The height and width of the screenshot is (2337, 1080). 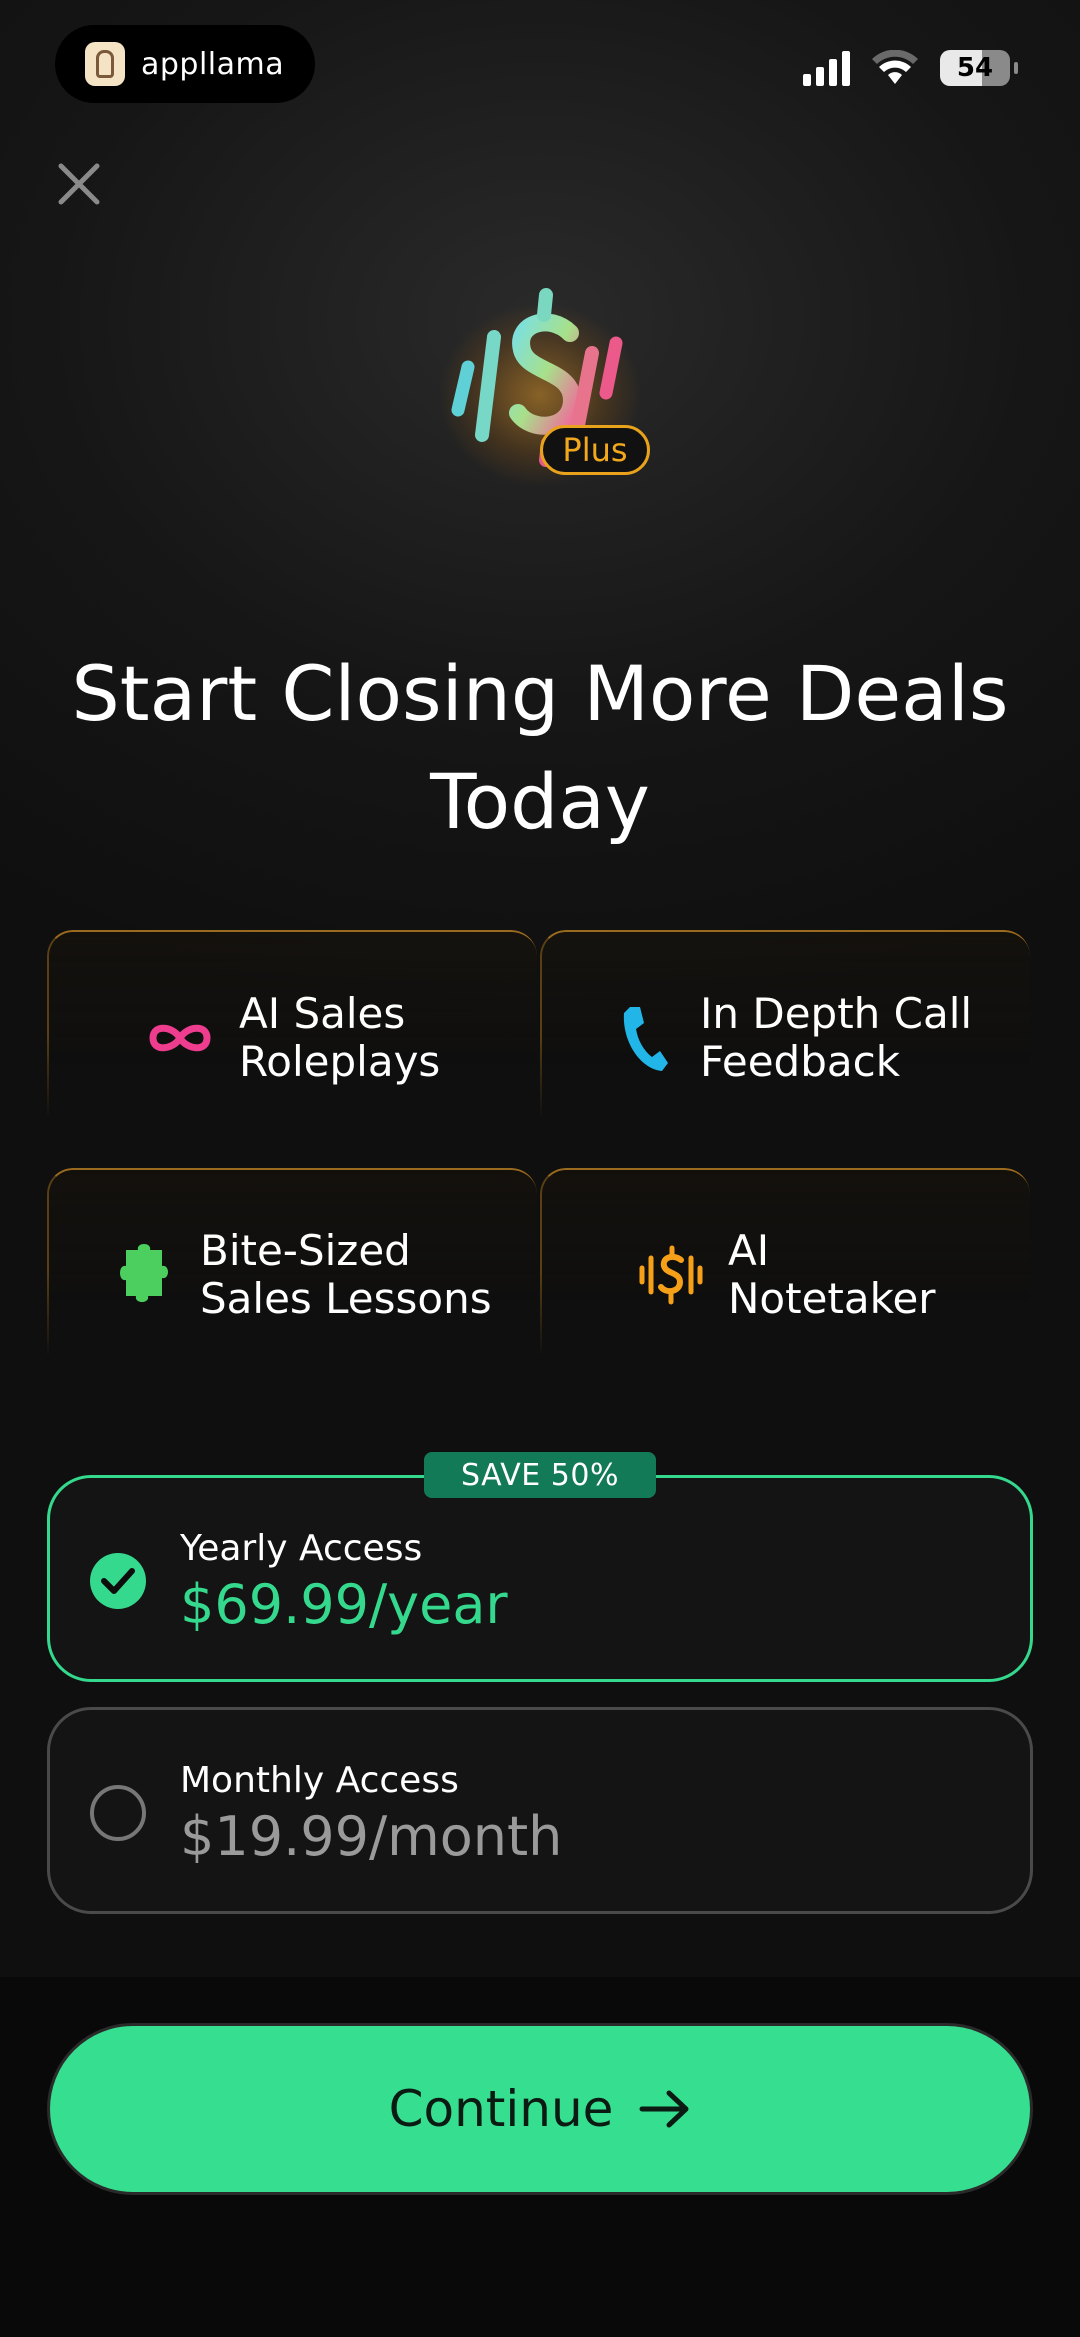 I want to click on close-button, so click(x=79, y=184).